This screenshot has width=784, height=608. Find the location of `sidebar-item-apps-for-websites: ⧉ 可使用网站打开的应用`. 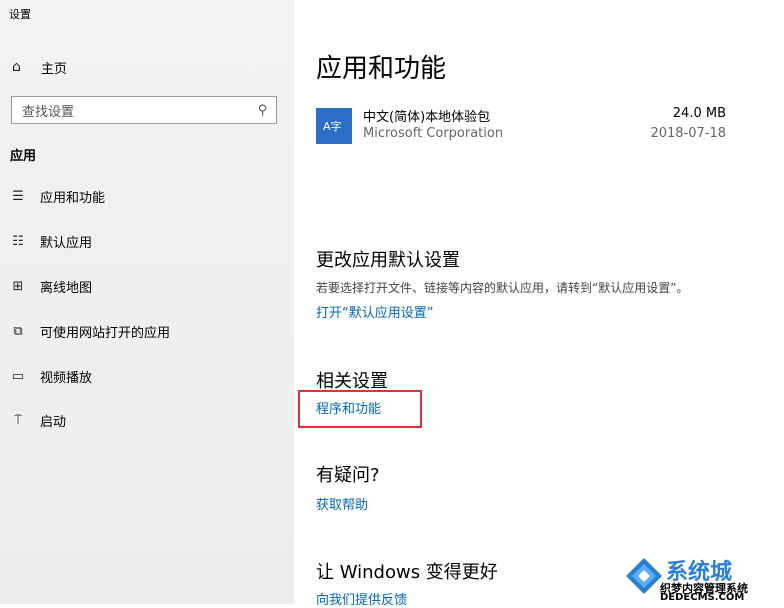

sidebar-item-apps-for-websites: ⧉ 可使用网站打开的应用 is located at coordinates (147, 331).